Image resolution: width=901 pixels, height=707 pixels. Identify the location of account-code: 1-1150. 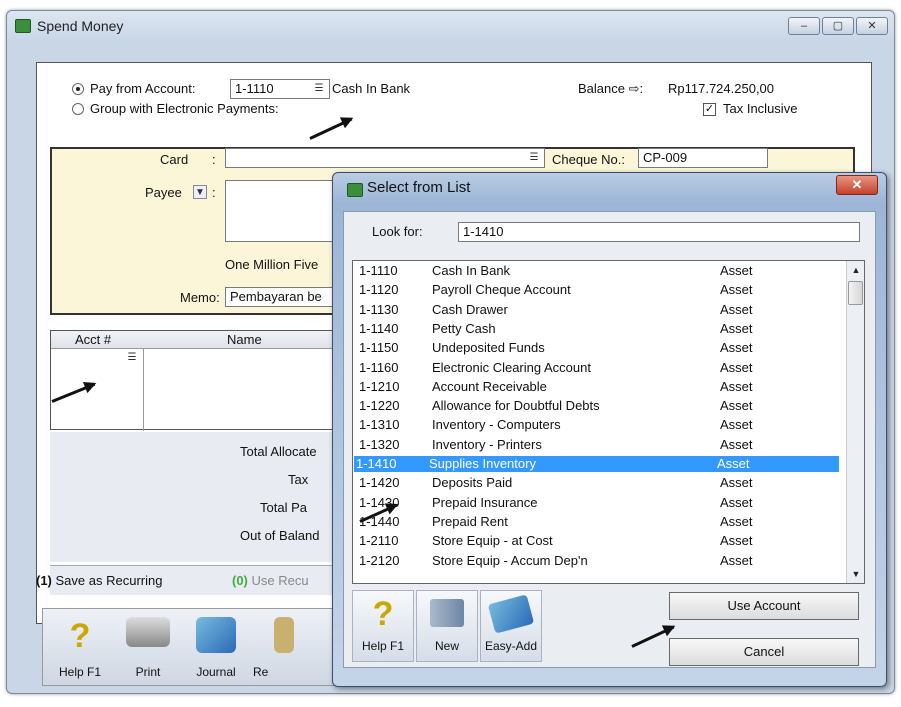
(379, 348).